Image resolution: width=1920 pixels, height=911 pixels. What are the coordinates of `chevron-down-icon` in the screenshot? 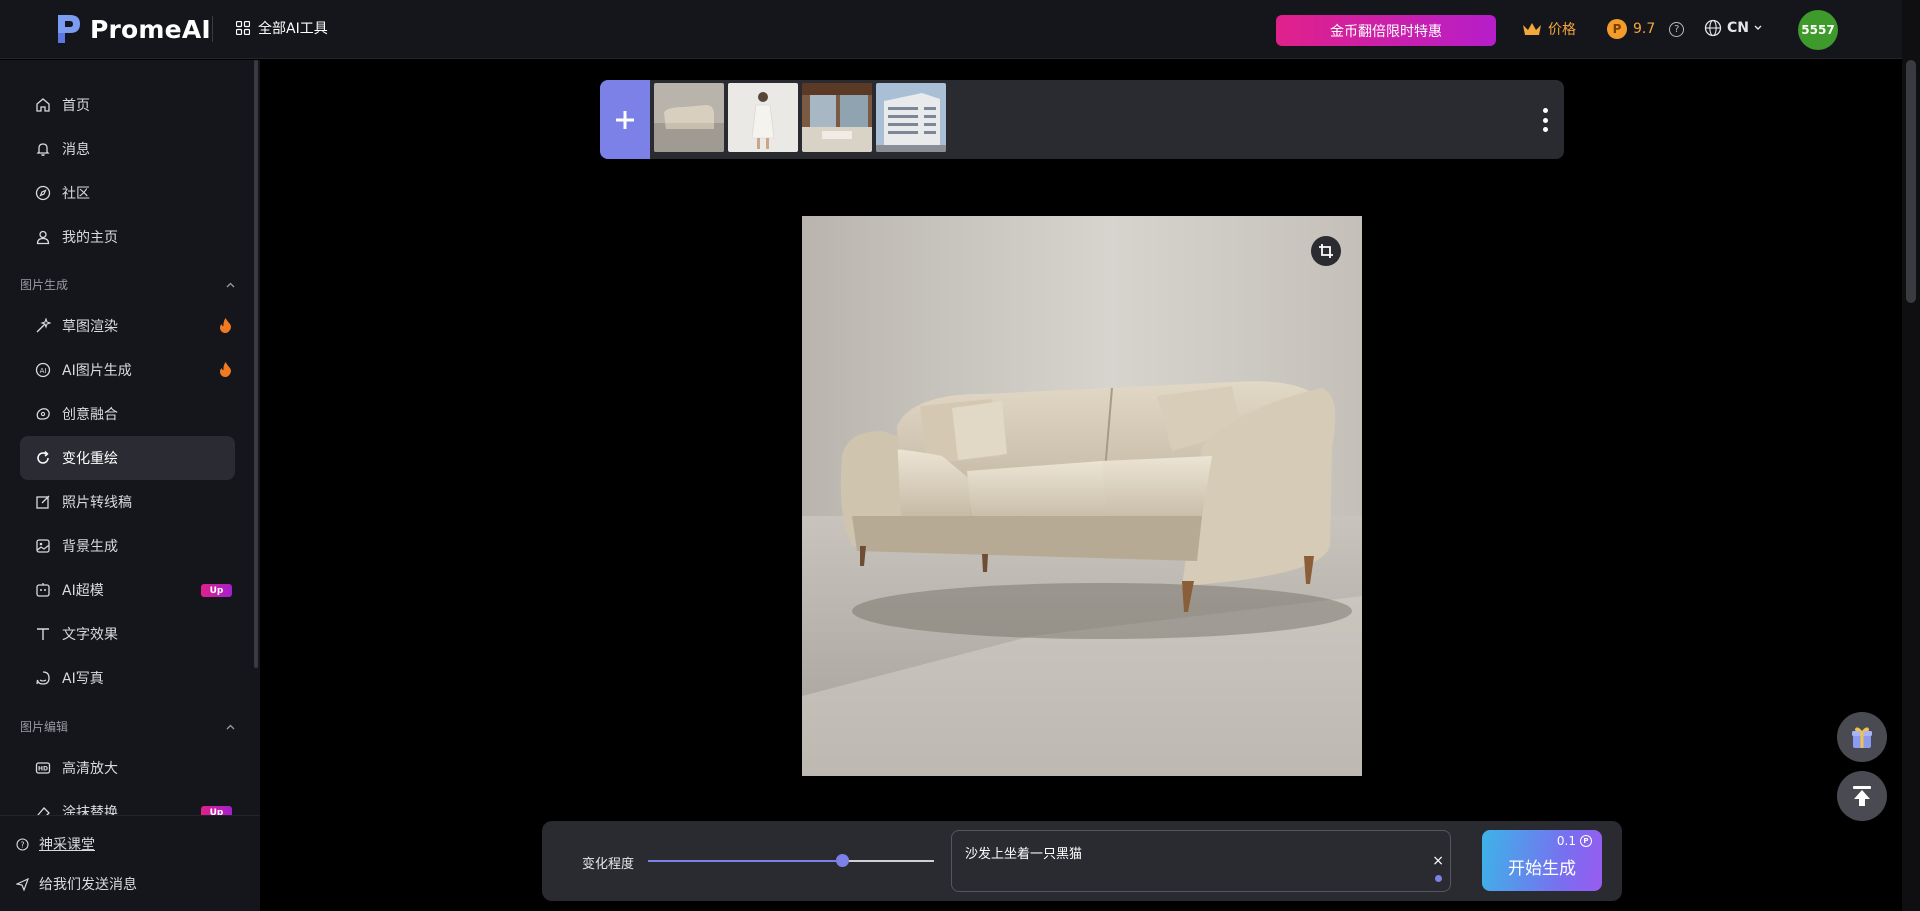 It's located at (1758, 27).